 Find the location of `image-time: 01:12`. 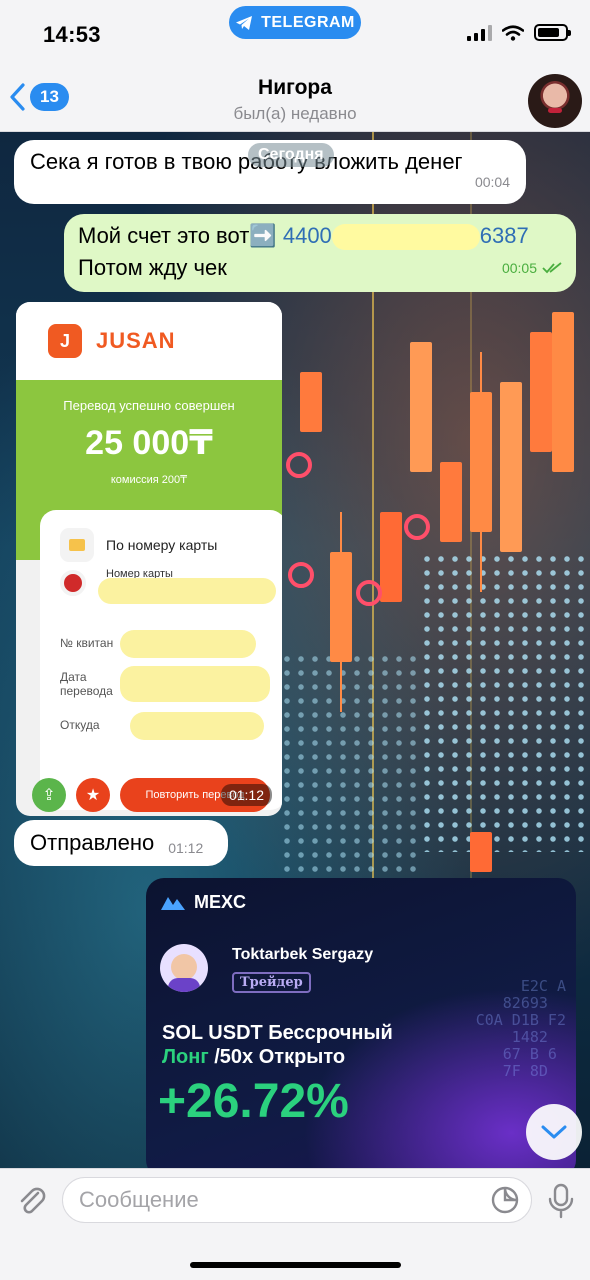

image-time: 01:12 is located at coordinates (246, 795).